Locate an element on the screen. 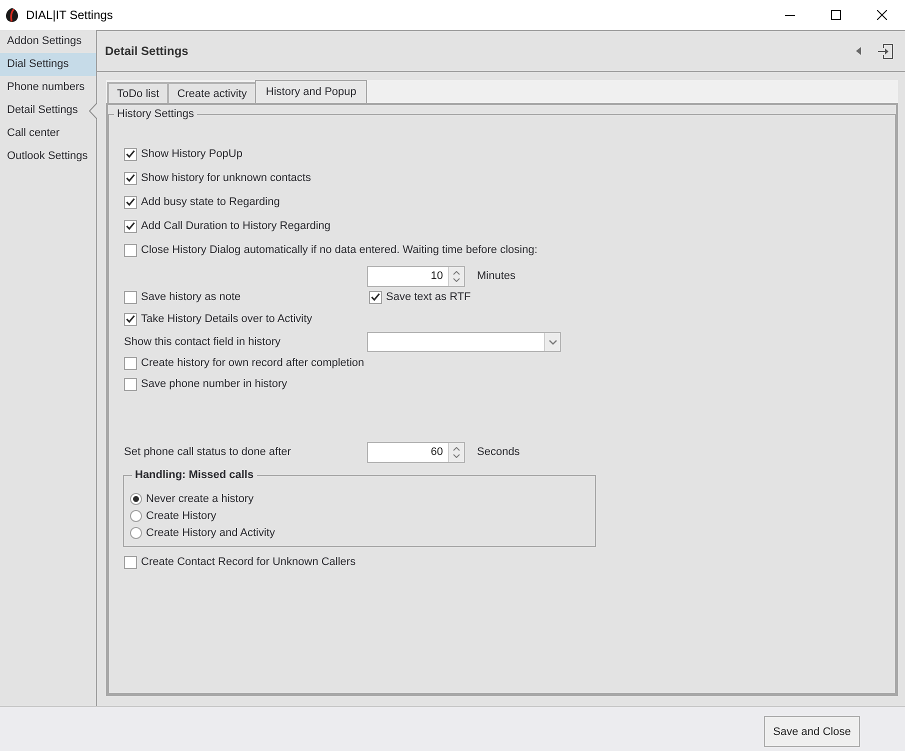 Image resolution: width=905 pixels, height=751 pixels. tab: History and Popup is located at coordinates (311, 91).